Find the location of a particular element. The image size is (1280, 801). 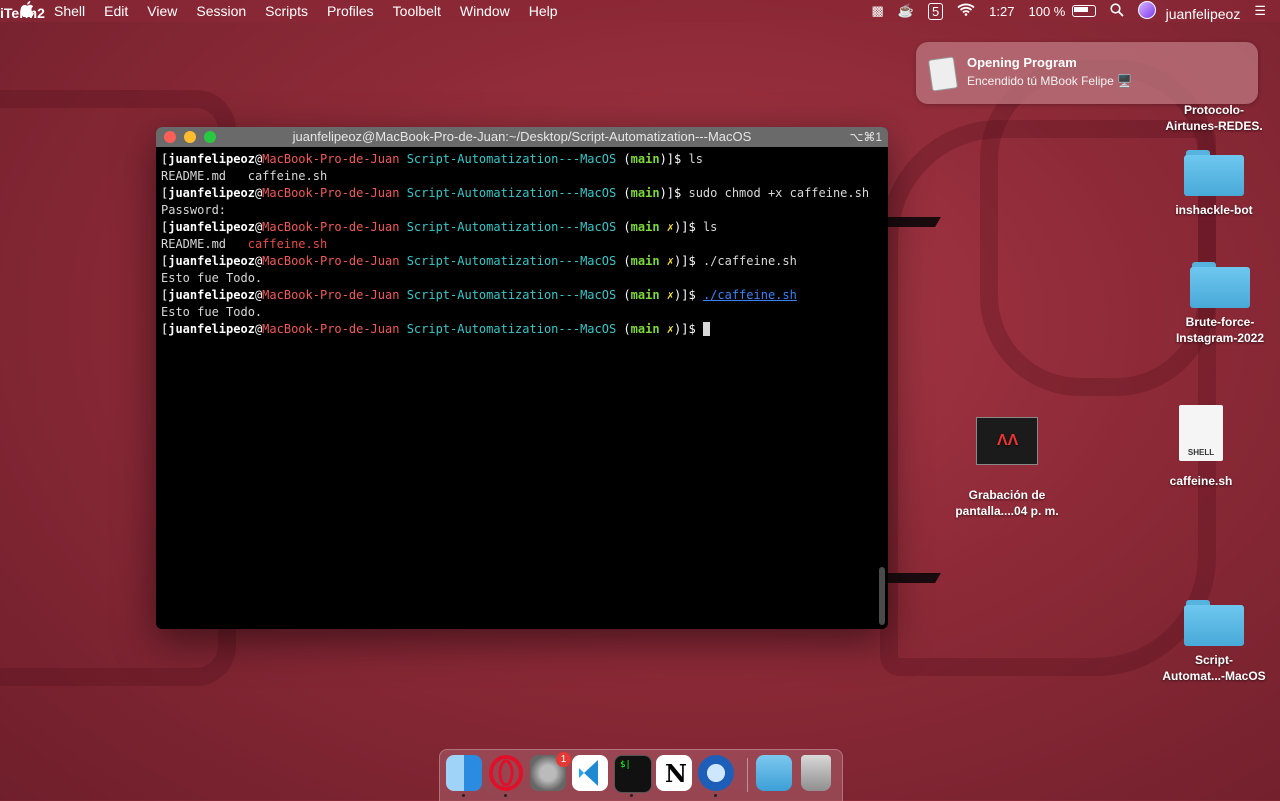

opera-icon is located at coordinates (506, 773).